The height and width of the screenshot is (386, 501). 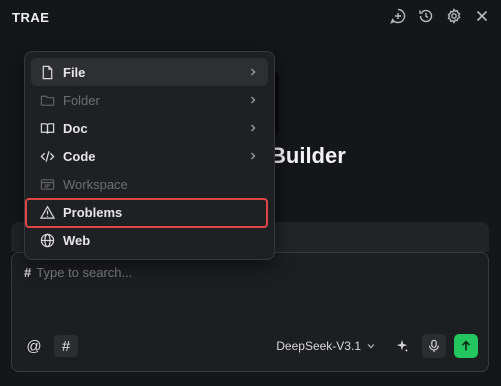 What do you see at coordinates (47, 184) in the screenshot?
I see `workspace-icon` at bounding box center [47, 184].